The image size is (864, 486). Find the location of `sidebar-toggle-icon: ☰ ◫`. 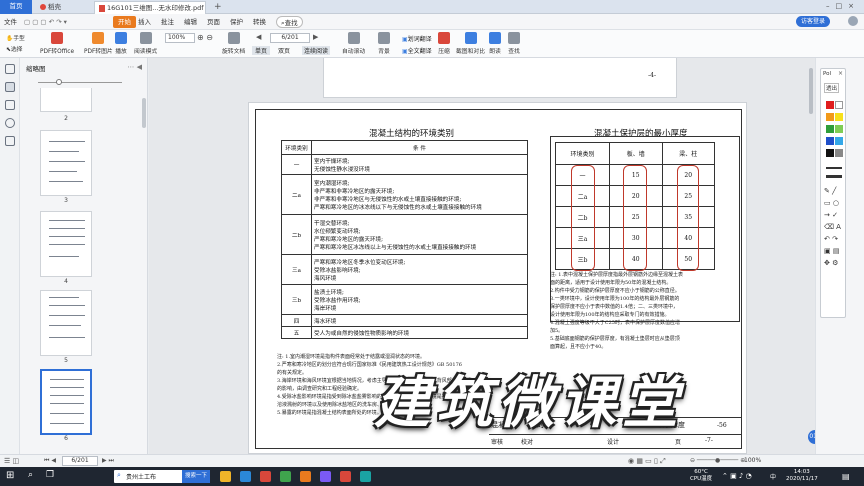

sidebar-toggle-icon: ☰ ◫ is located at coordinates (11, 461).